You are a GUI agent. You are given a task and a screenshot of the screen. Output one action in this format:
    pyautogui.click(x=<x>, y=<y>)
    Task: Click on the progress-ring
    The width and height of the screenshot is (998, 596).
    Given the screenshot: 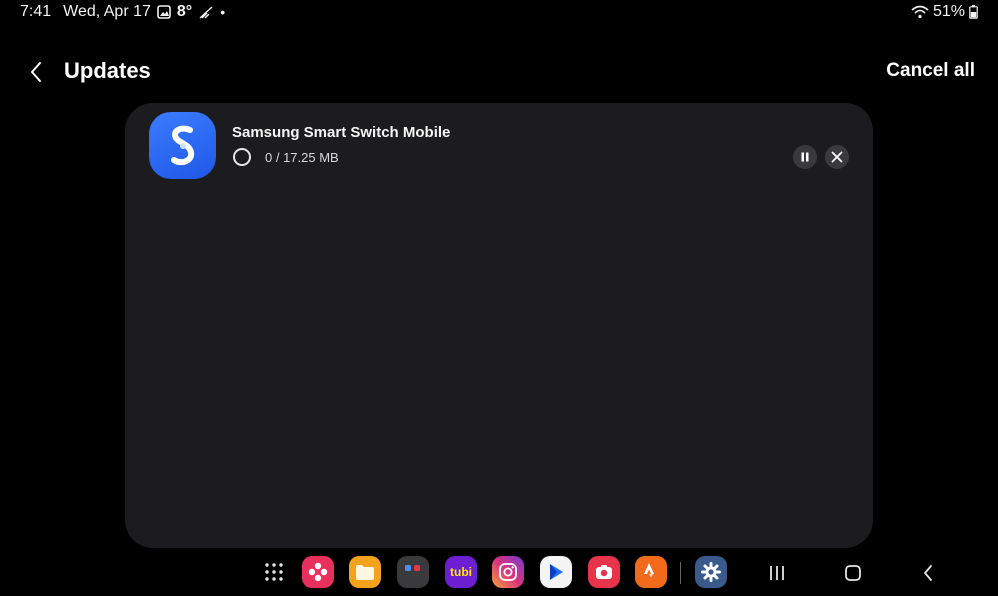 What is the action you would take?
    pyautogui.click(x=242, y=157)
    